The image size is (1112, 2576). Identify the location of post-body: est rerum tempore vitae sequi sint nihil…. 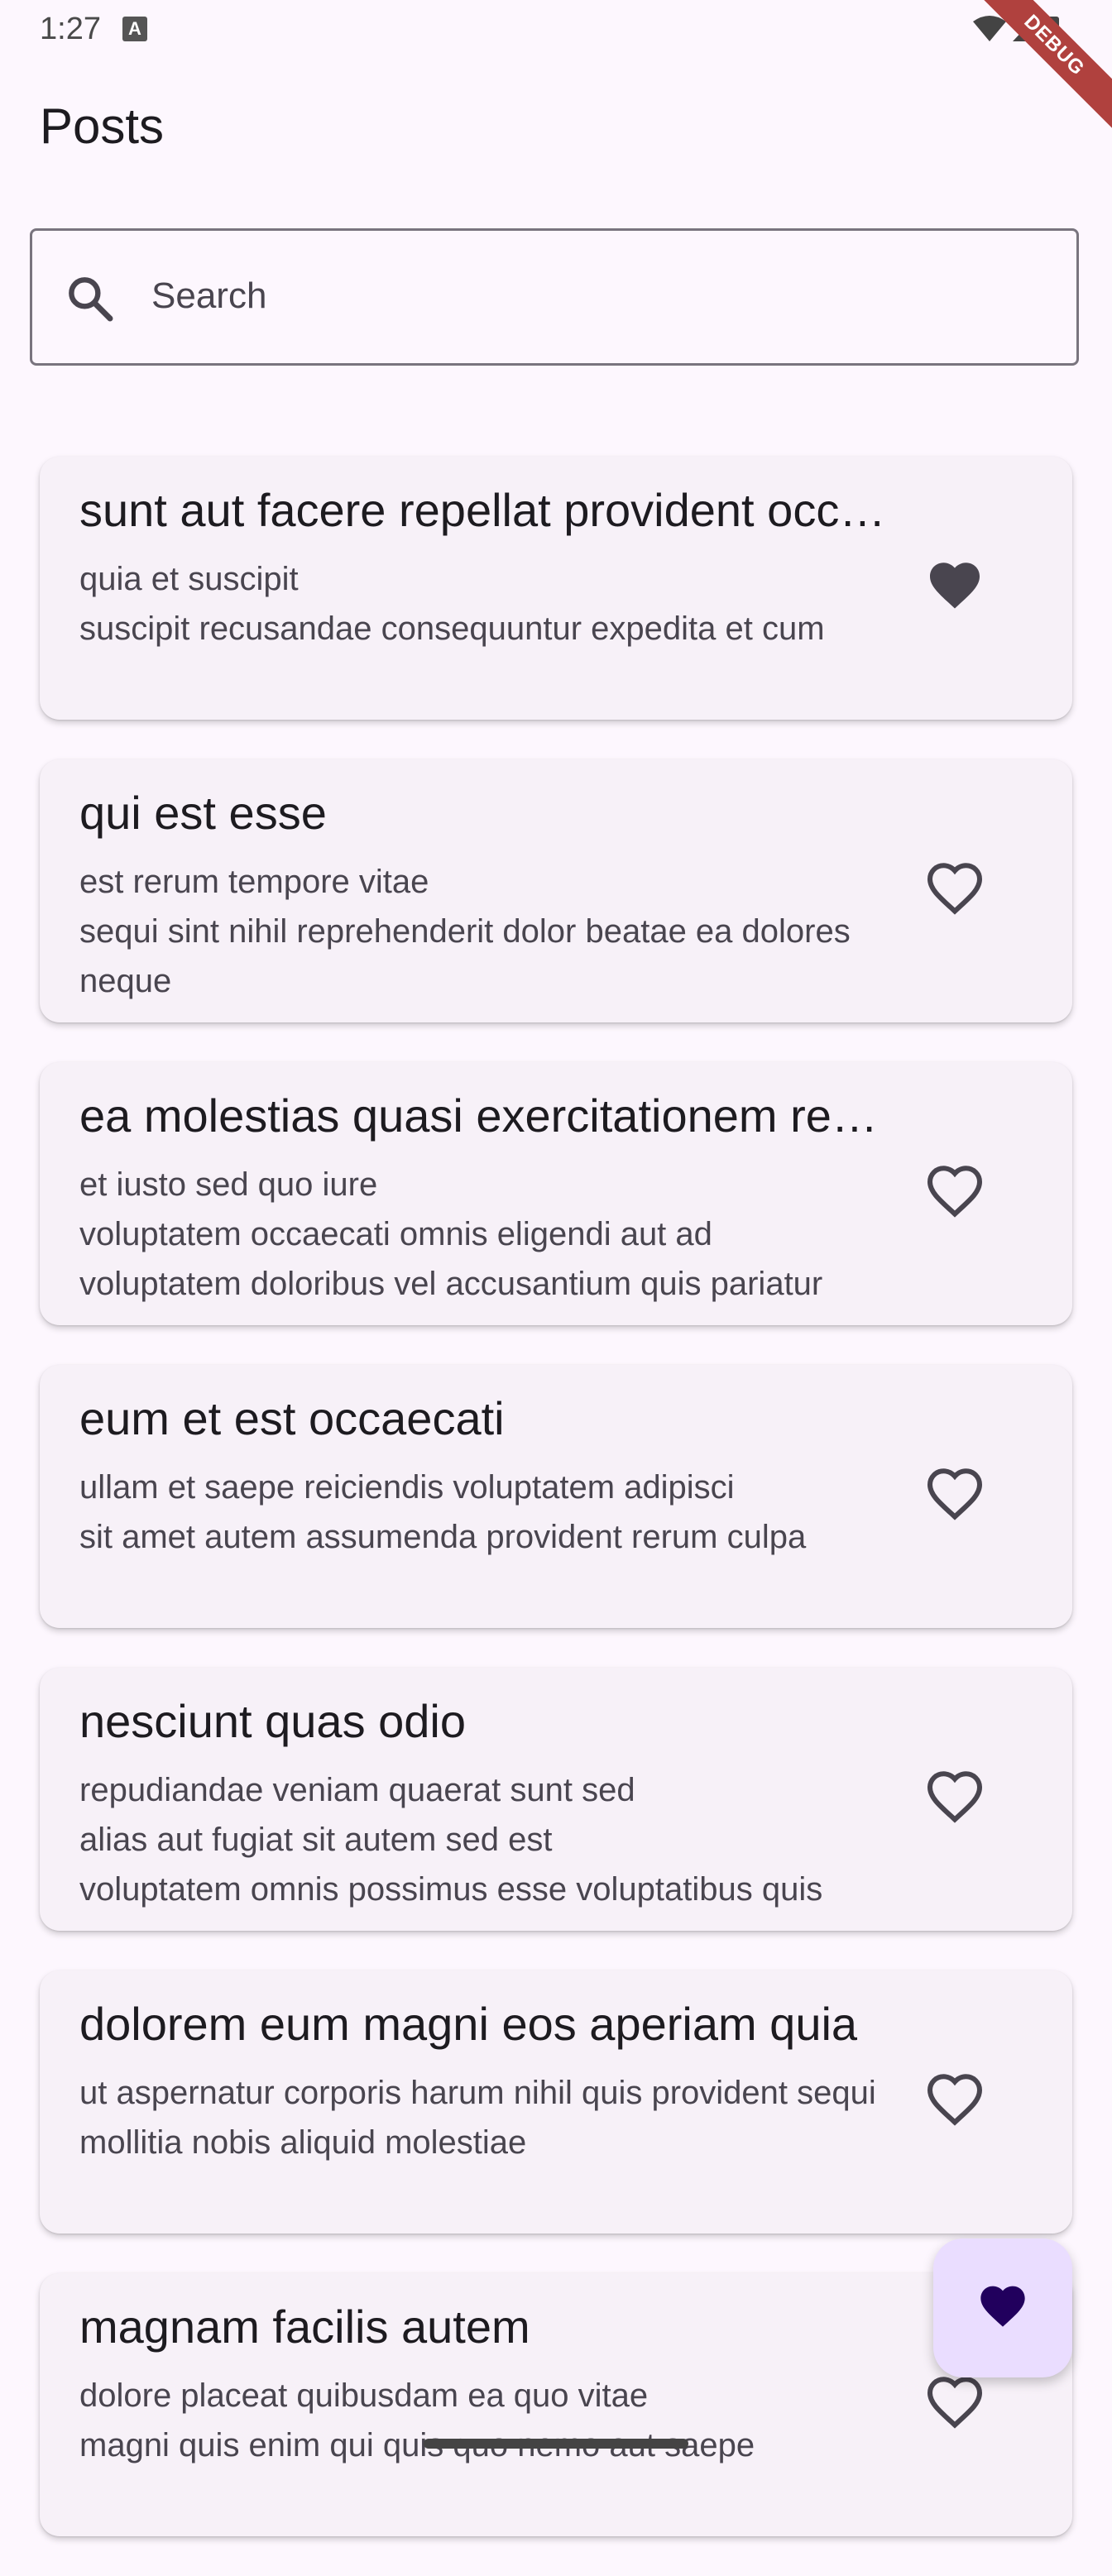
(465, 932).